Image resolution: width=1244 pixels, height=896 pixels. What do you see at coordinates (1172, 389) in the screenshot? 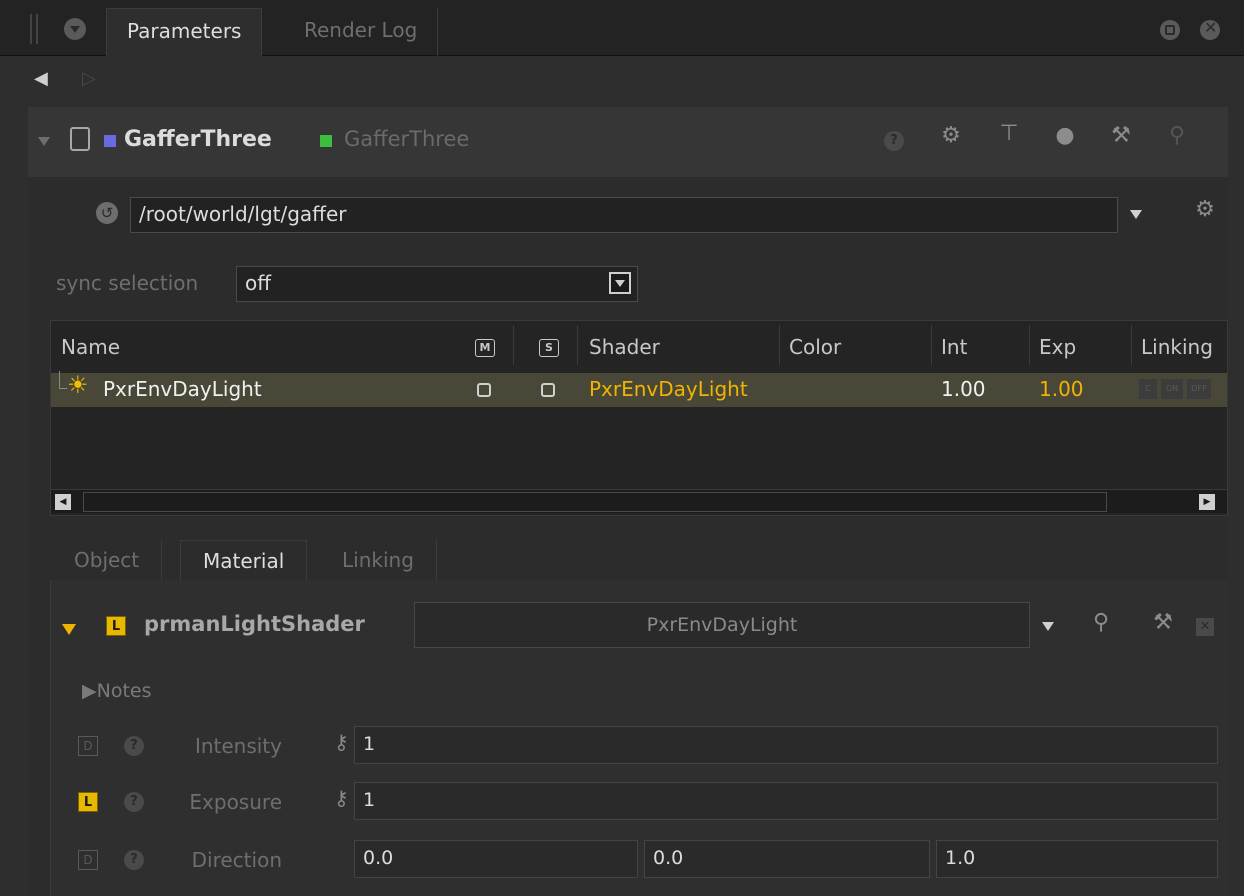
I see `linking-on-button: ON` at bounding box center [1172, 389].